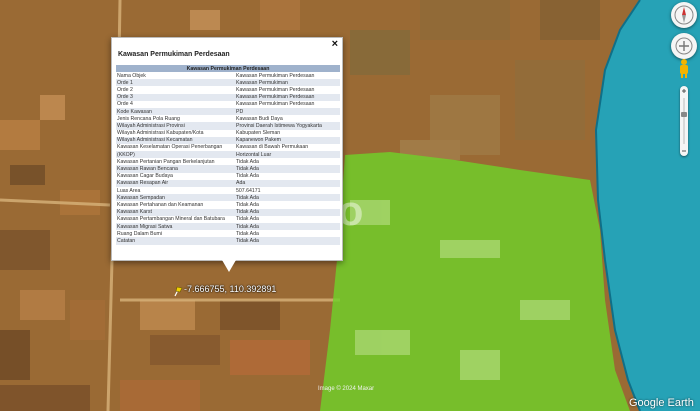 This screenshot has height=411, width=700. Describe the element at coordinates (684, 85) in the screenshot. I see `navigation-controls` at that location.